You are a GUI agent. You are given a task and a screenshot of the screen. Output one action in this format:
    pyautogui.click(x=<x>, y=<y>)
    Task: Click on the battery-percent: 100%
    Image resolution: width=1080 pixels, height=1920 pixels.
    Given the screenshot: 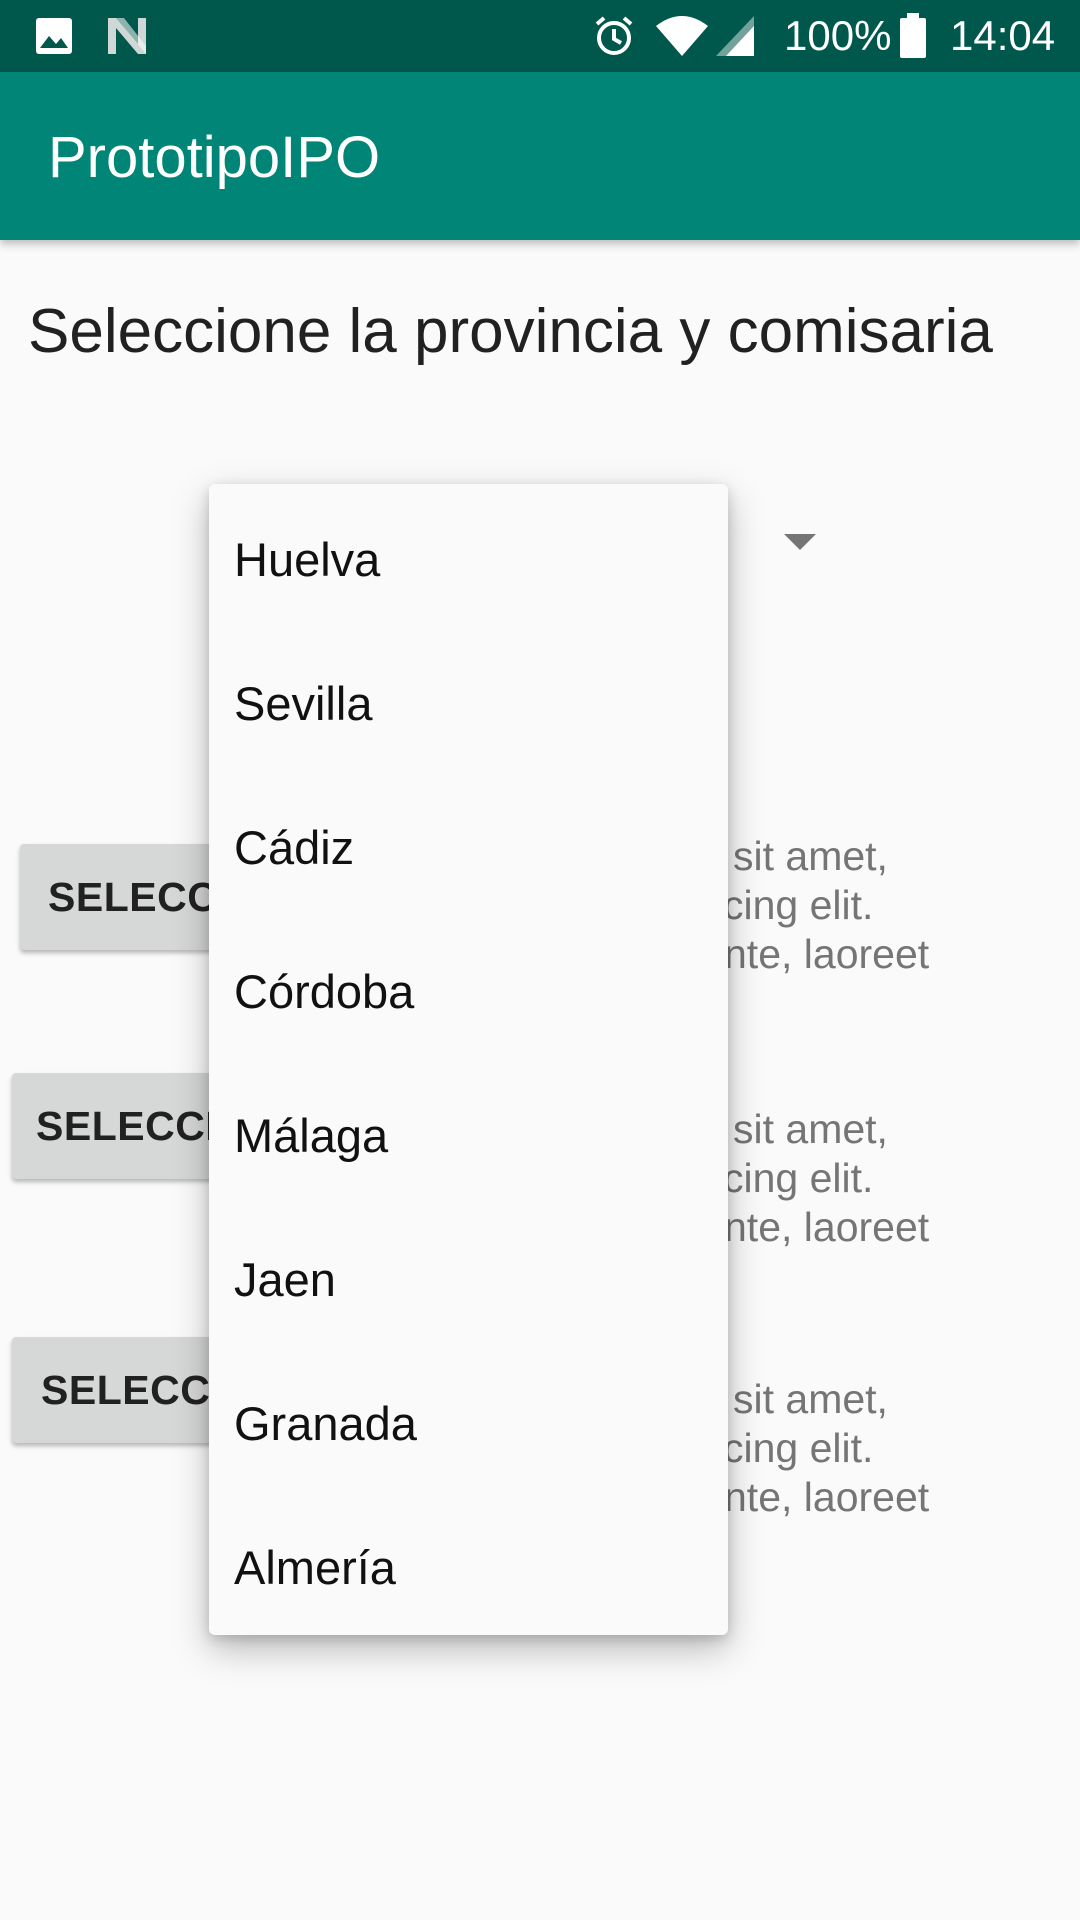 What is the action you would take?
    pyautogui.click(x=838, y=35)
    